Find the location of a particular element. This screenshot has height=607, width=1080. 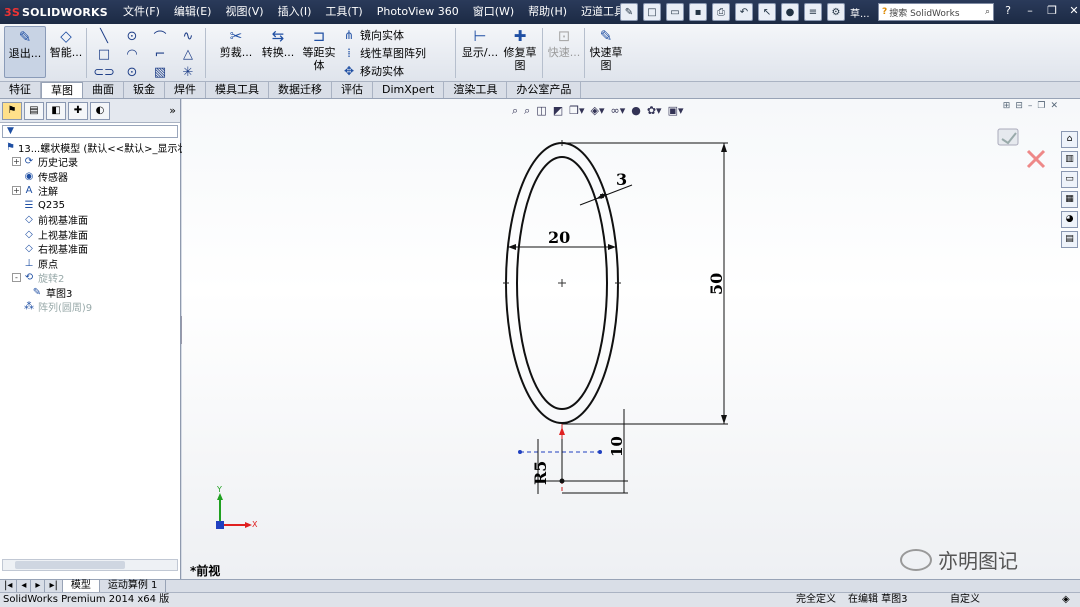

tree-item: ⚑ 13...螺状模型 (默认<<默认>_显示状态 is located at coordinates (98, 147).